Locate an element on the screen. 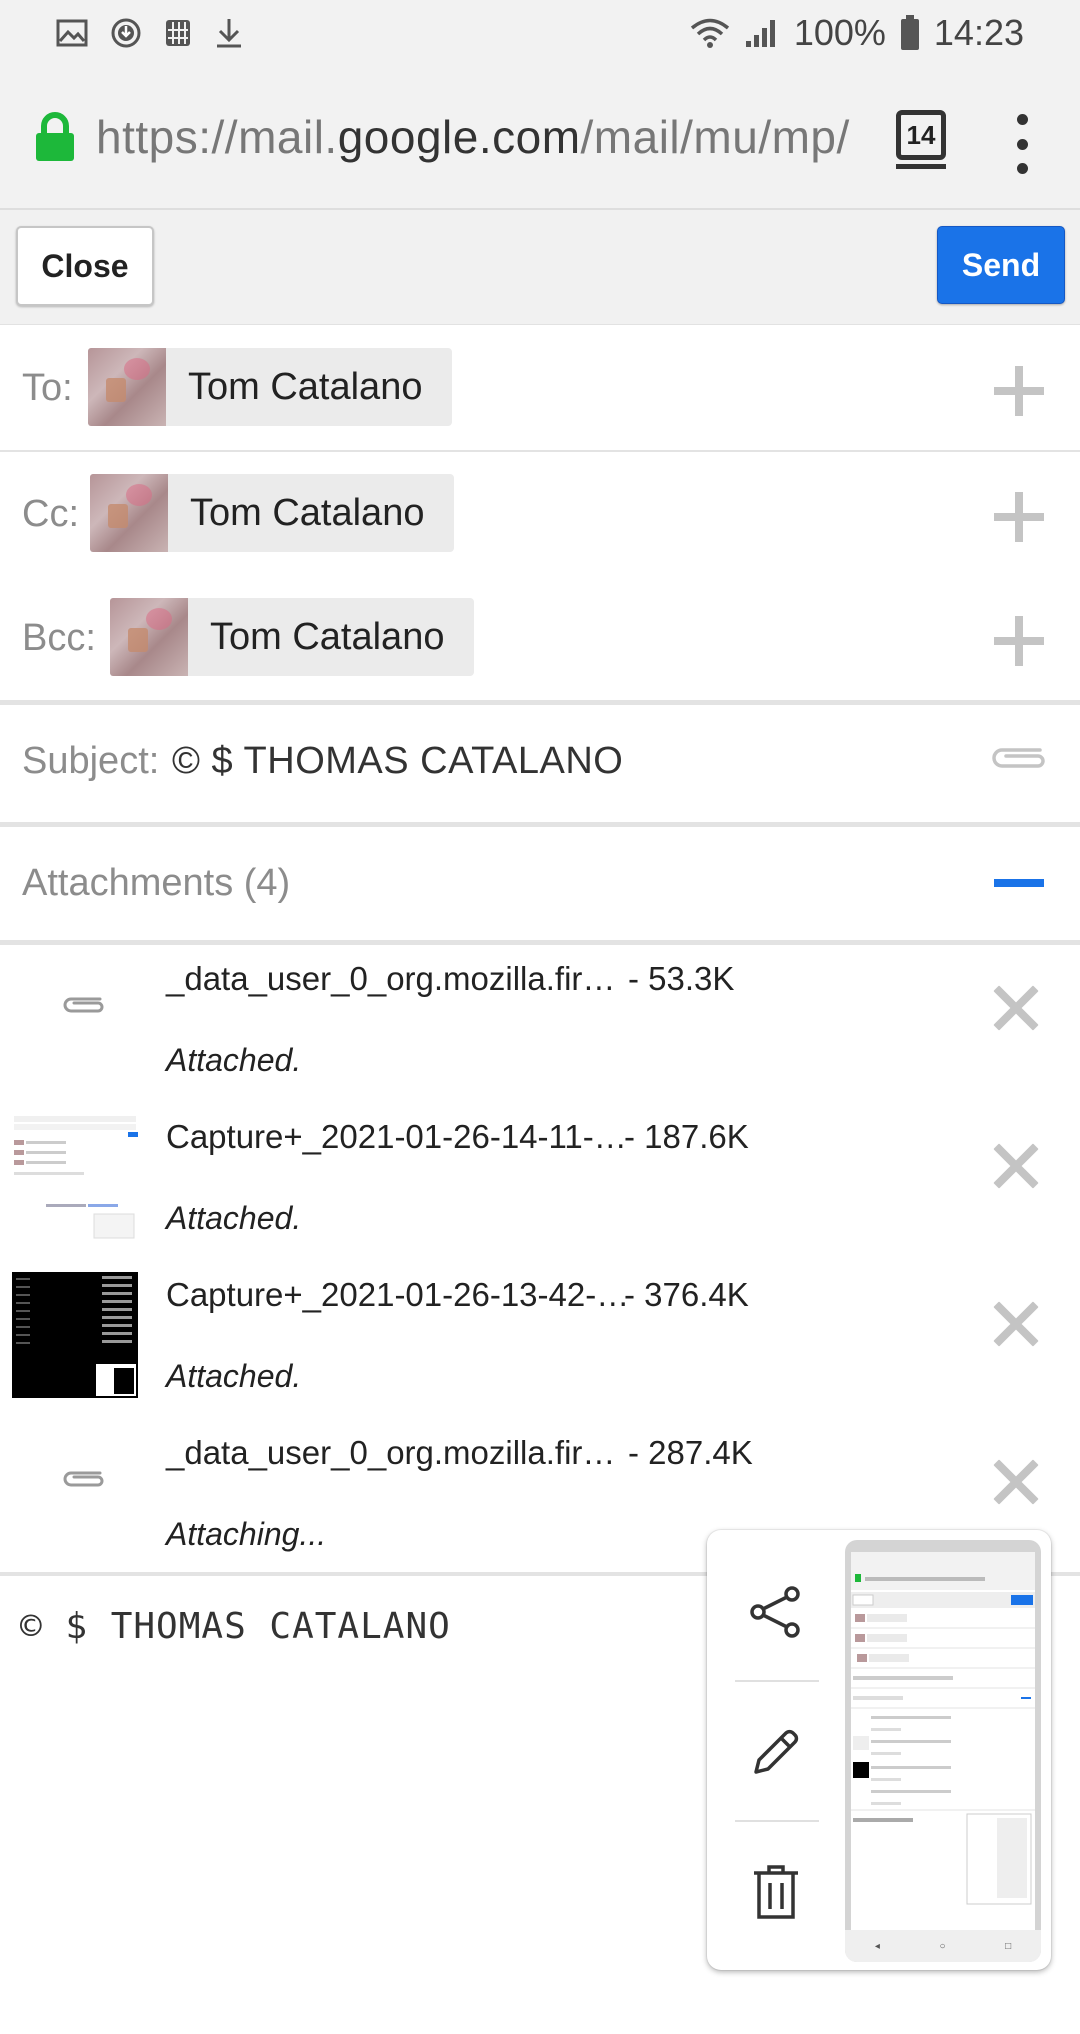 The image size is (1080, 2034). attachment-size: - 187.6K is located at coordinates (686, 1136).